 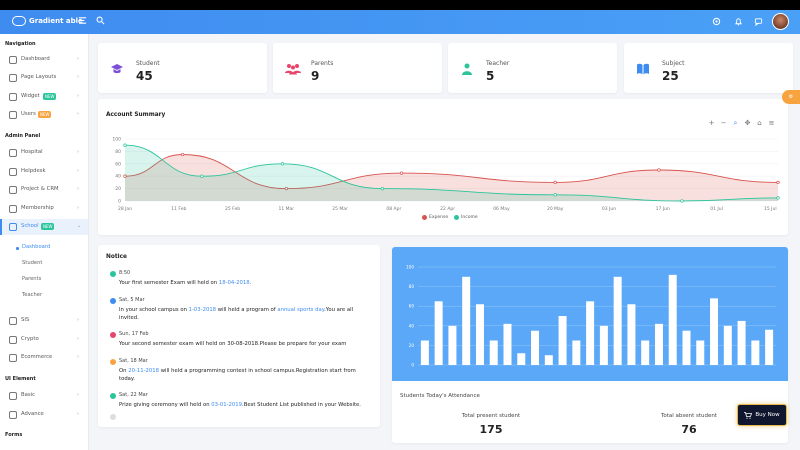 What do you see at coordinates (250, 283) in the screenshot?
I see `notice-text-part: .` at bounding box center [250, 283].